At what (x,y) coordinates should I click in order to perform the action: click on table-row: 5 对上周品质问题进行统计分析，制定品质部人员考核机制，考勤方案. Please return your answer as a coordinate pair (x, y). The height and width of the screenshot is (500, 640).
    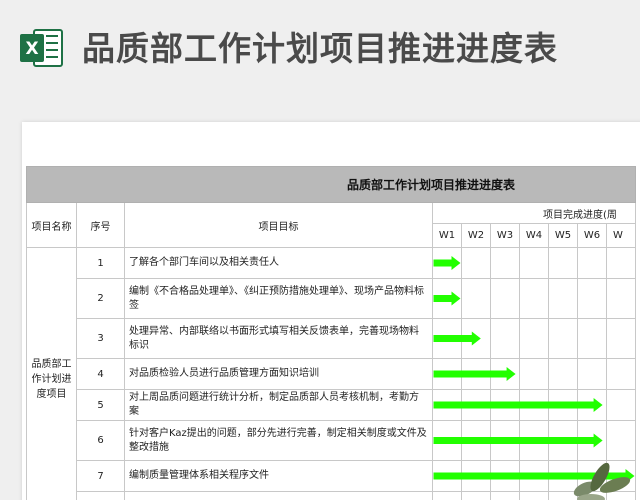
    Looking at the image, I should click on (331, 405).